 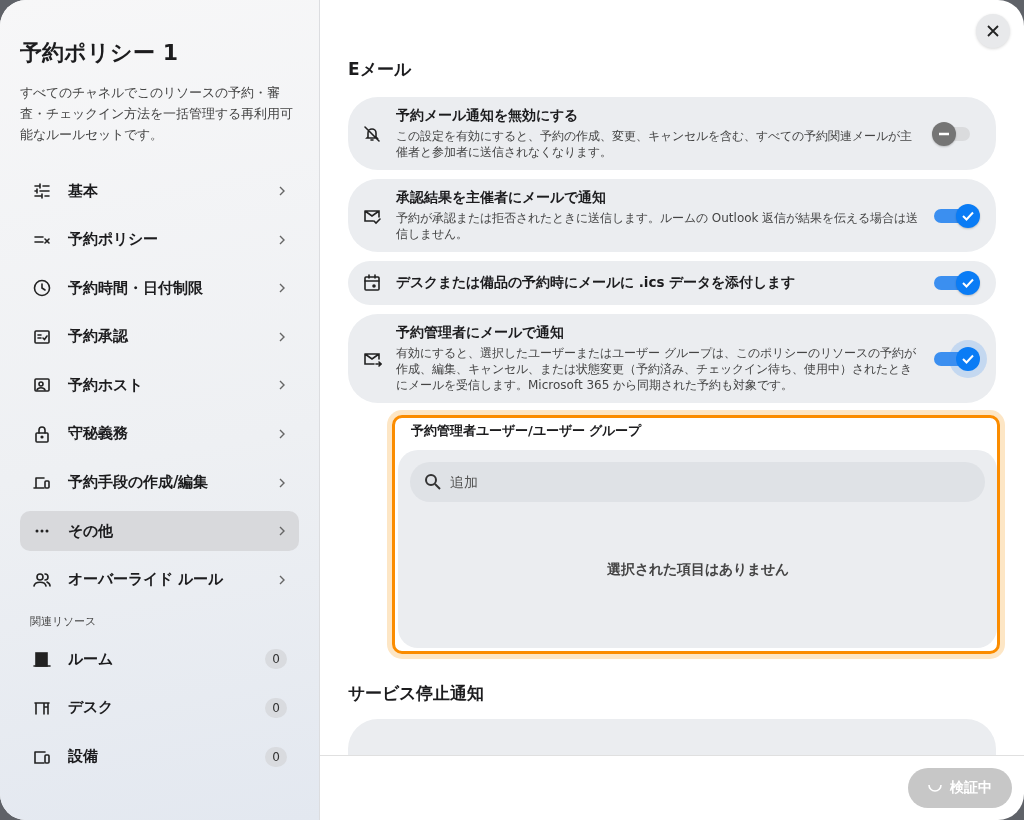 I want to click on resource-item: デスク 0, so click(x=159, y=707).